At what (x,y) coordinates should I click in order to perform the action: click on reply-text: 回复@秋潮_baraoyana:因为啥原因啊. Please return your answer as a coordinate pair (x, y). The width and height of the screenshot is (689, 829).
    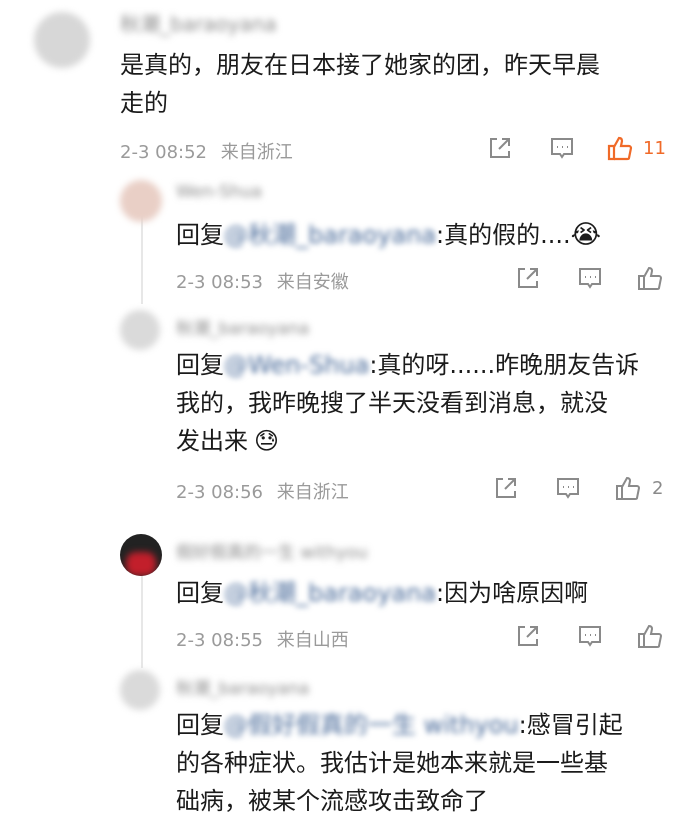
    Looking at the image, I should click on (421, 593).